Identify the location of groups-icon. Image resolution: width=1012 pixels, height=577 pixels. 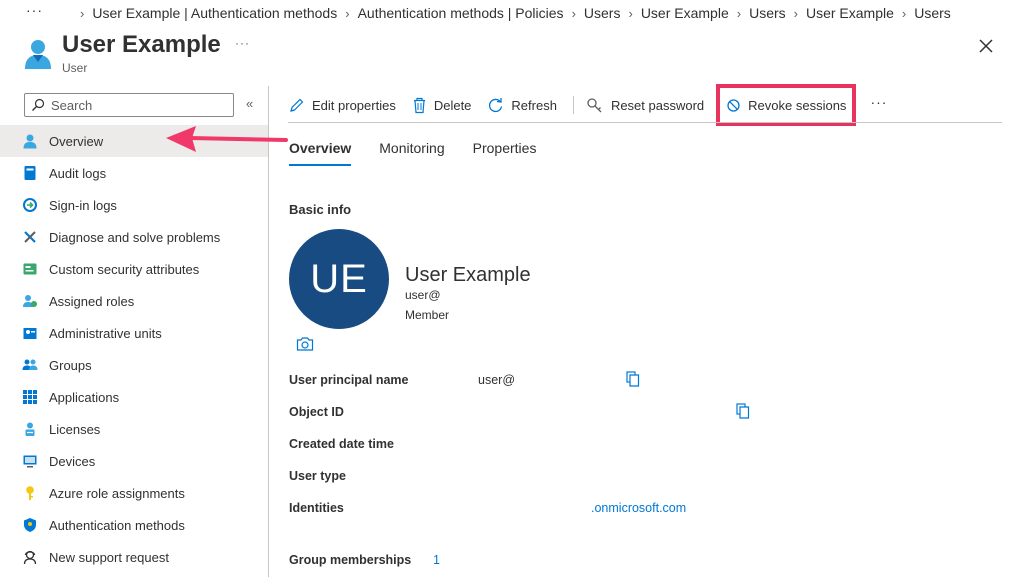
(30, 365).